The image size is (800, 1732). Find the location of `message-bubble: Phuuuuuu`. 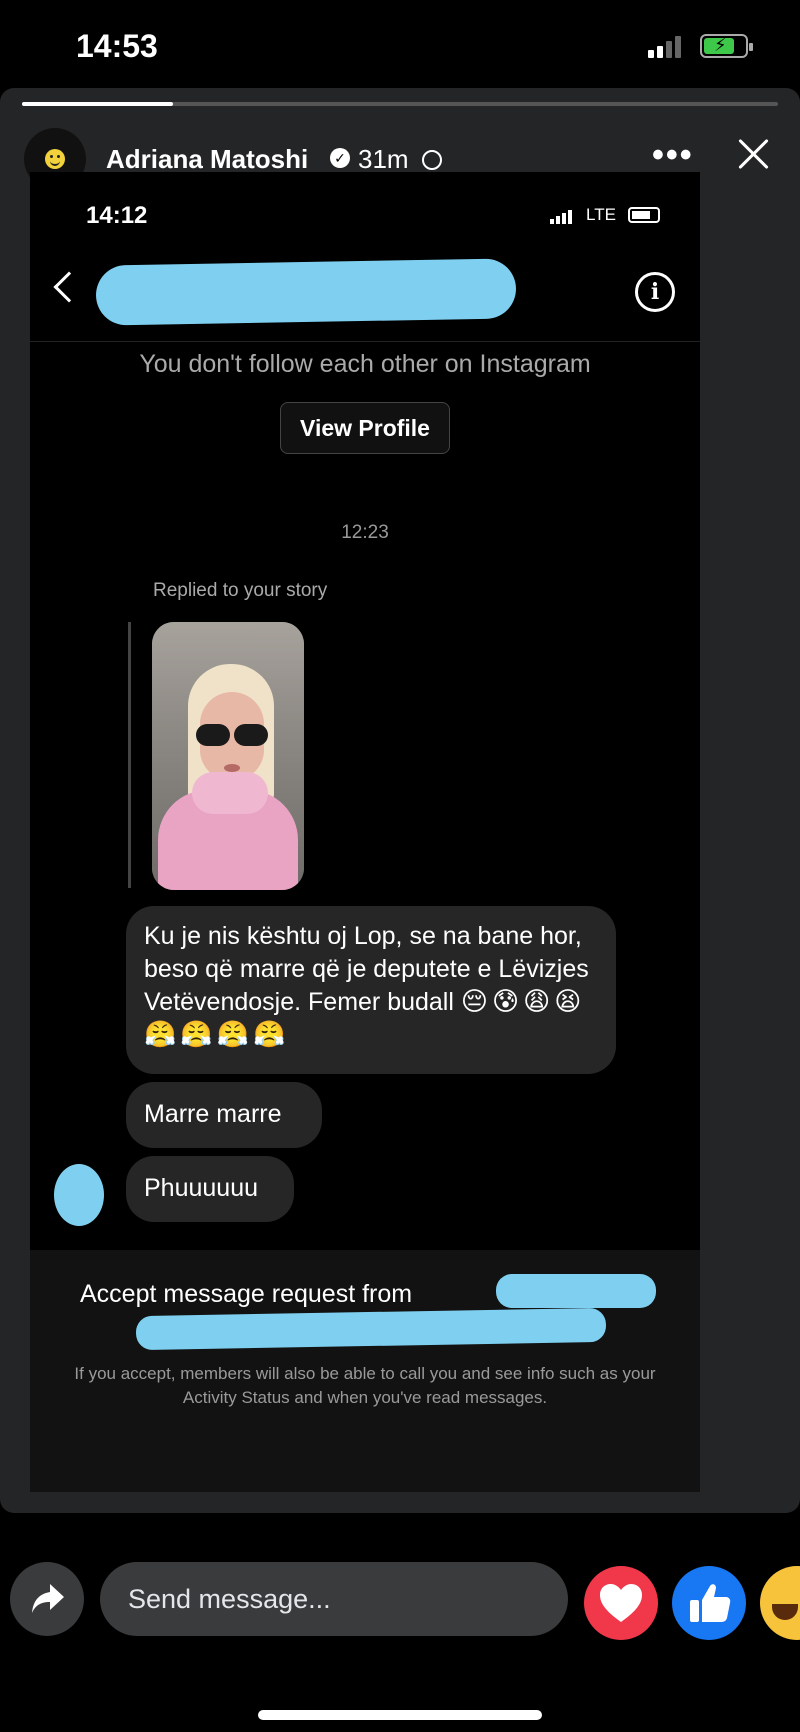

message-bubble: Phuuuuuu is located at coordinates (210, 1189).